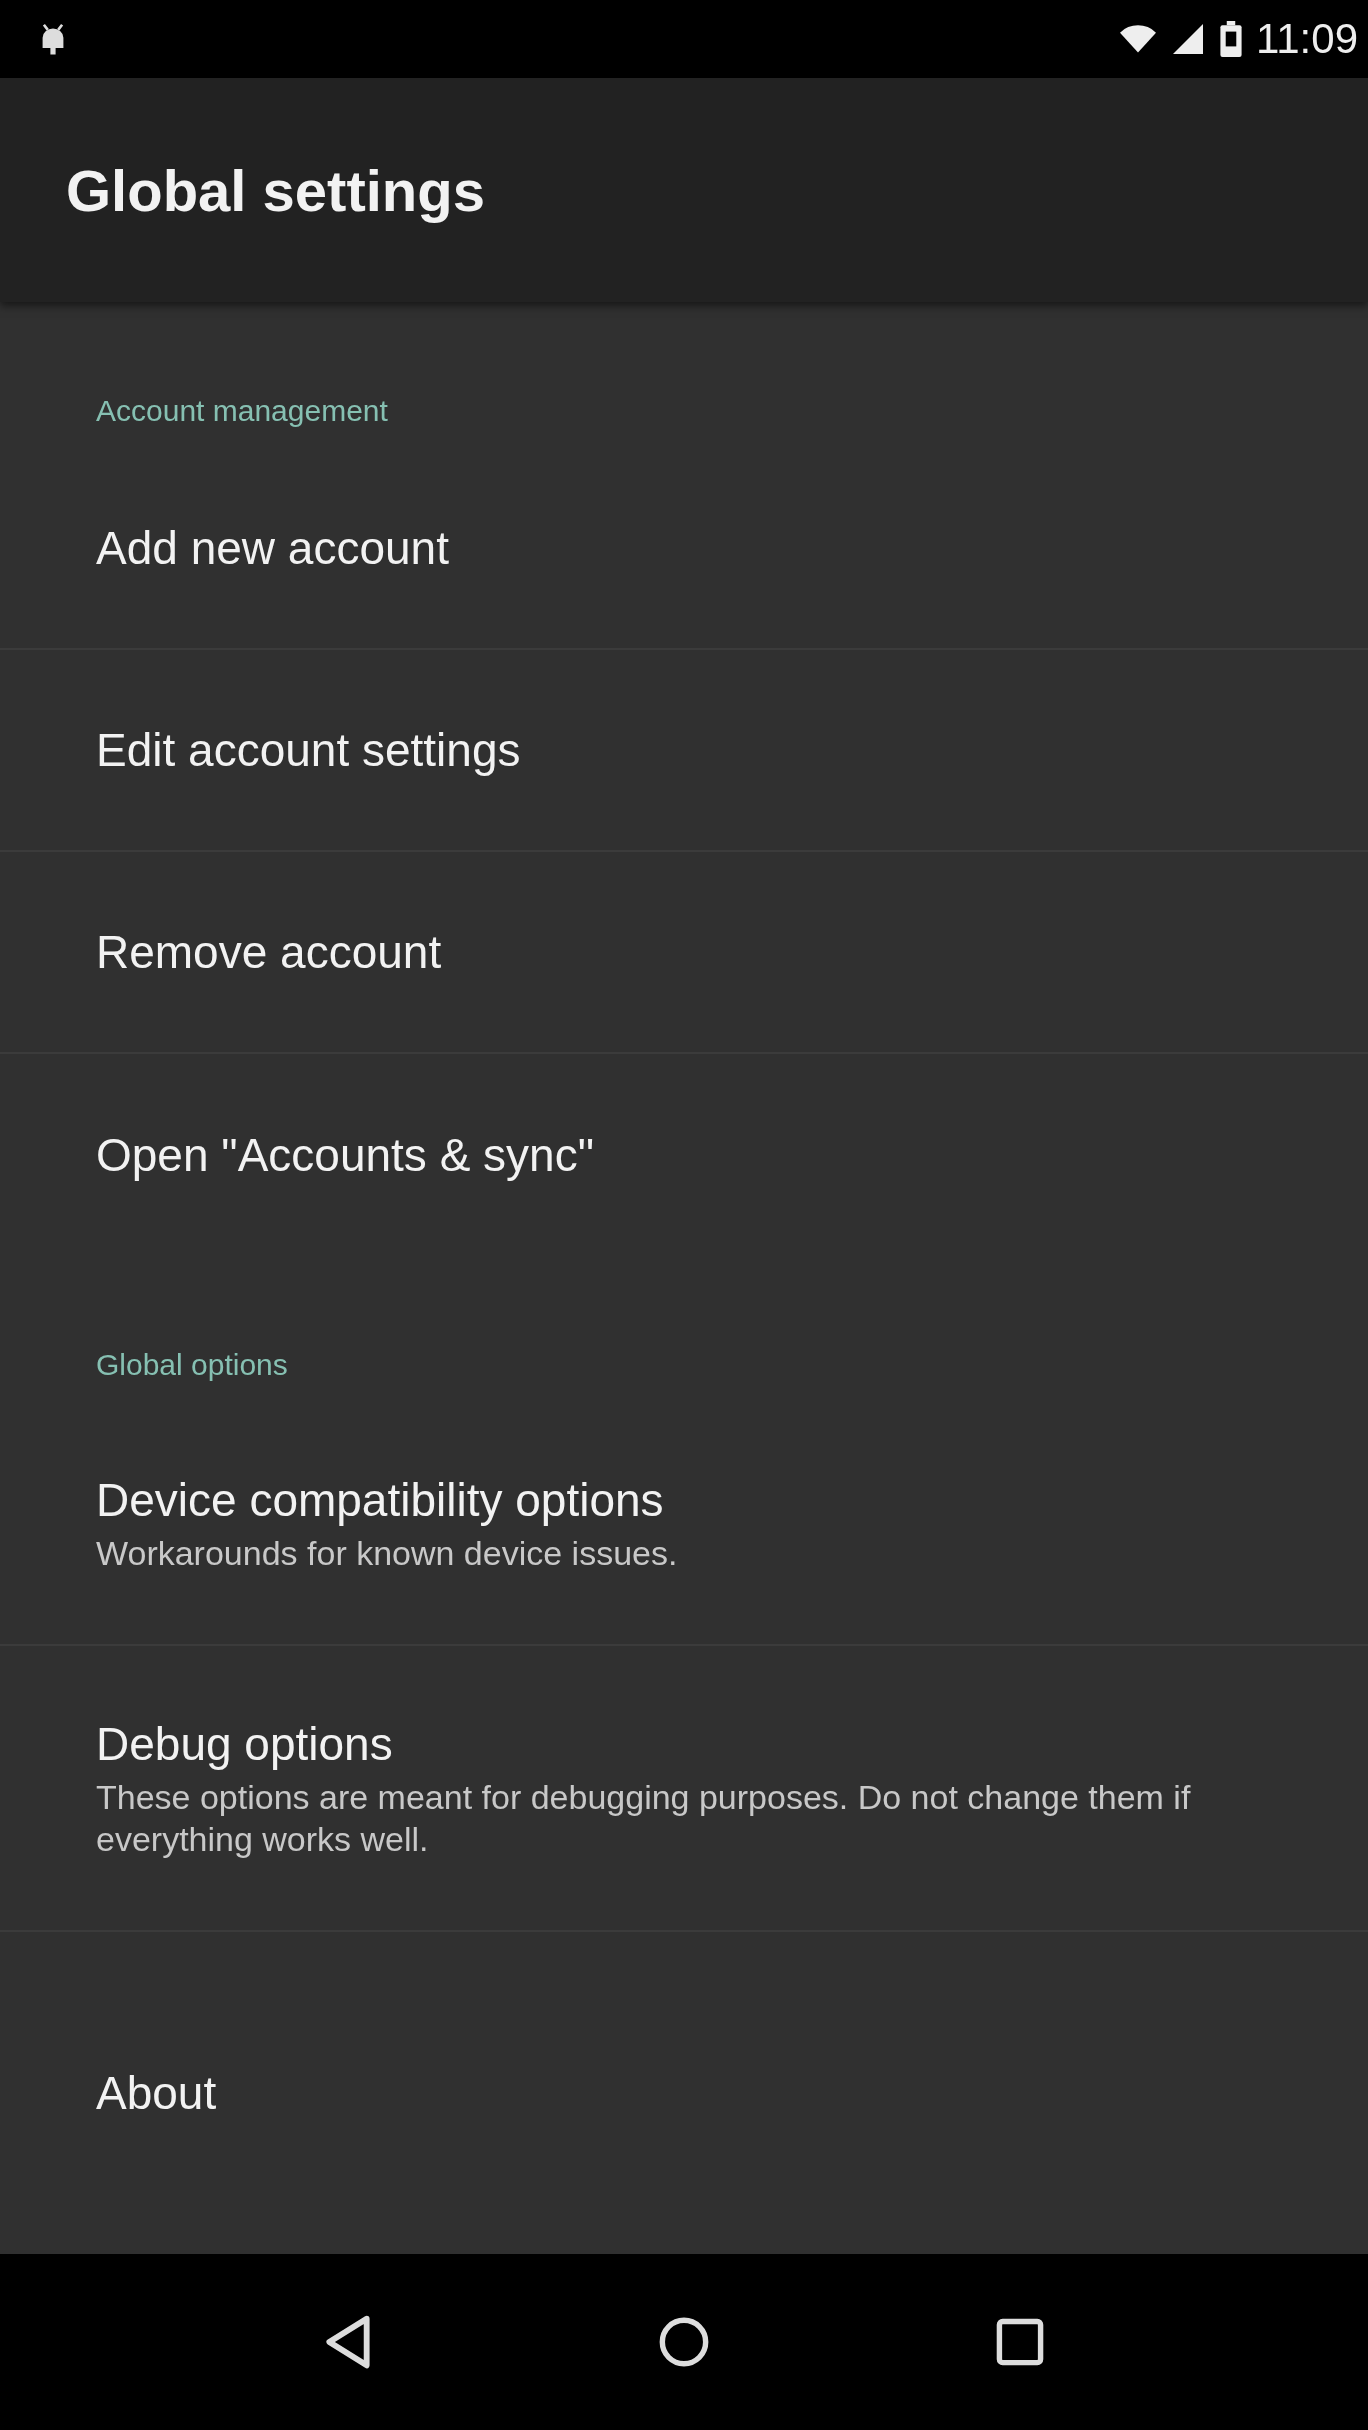  What do you see at coordinates (1231, 39) in the screenshot?
I see `battery-icon` at bounding box center [1231, 39].